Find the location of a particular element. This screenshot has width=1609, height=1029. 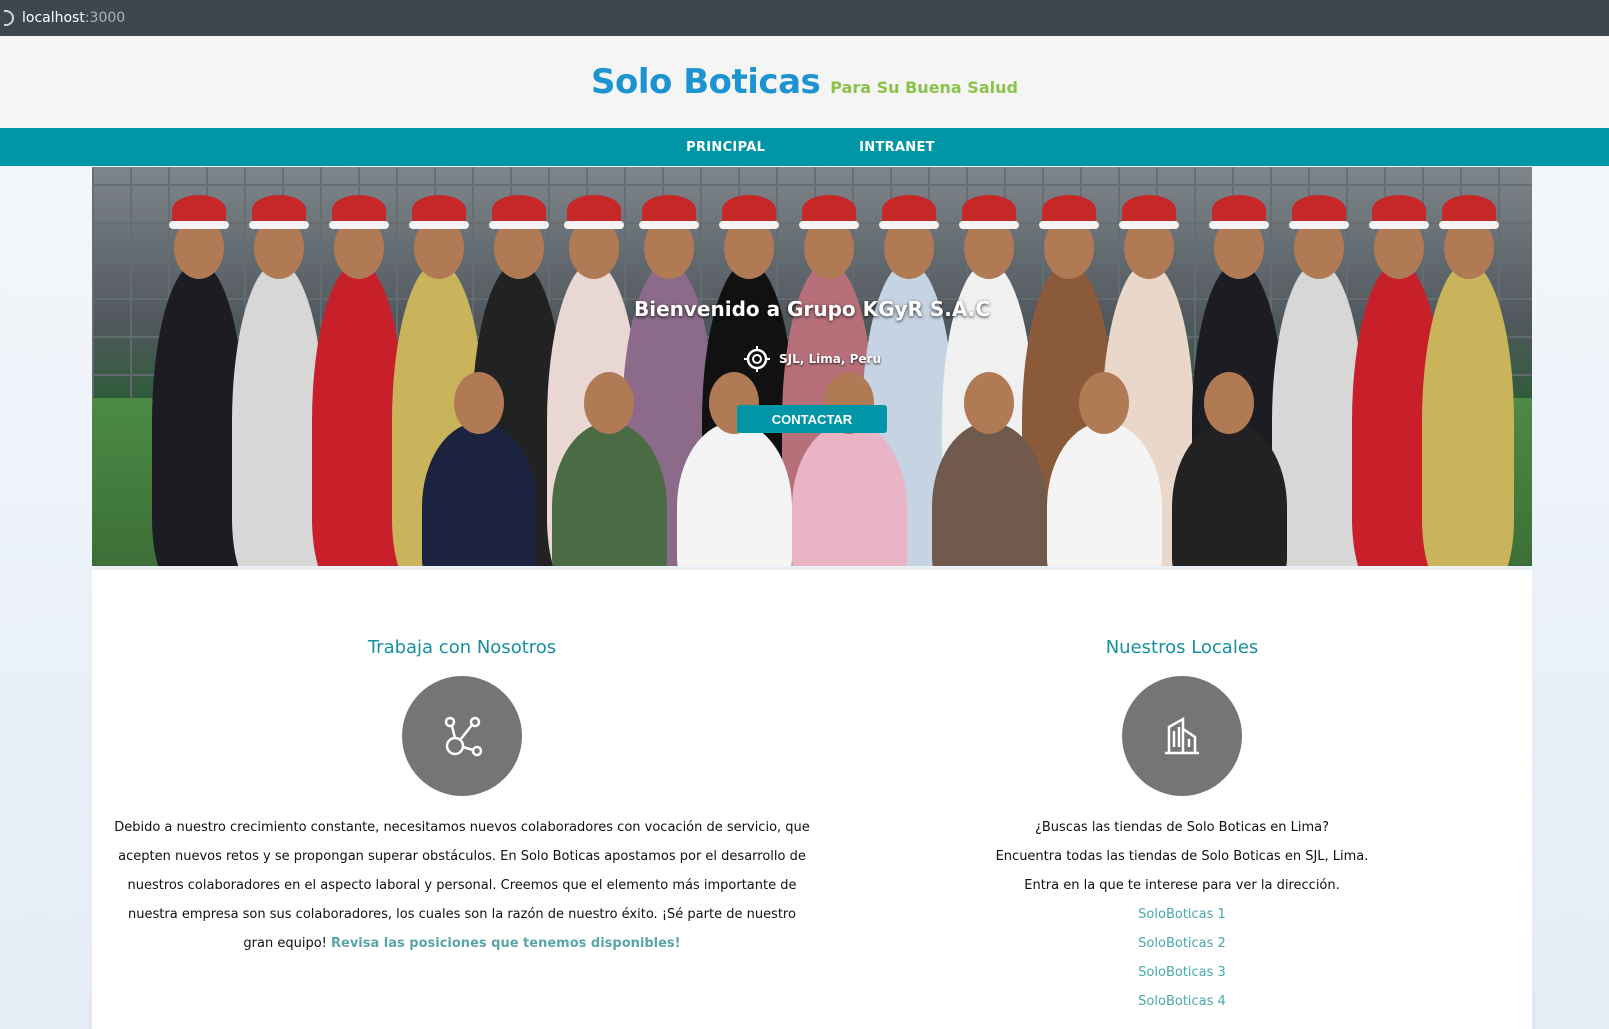

main-nav: PRINCIPAL INTRANET is located at coordinates (804, 147).